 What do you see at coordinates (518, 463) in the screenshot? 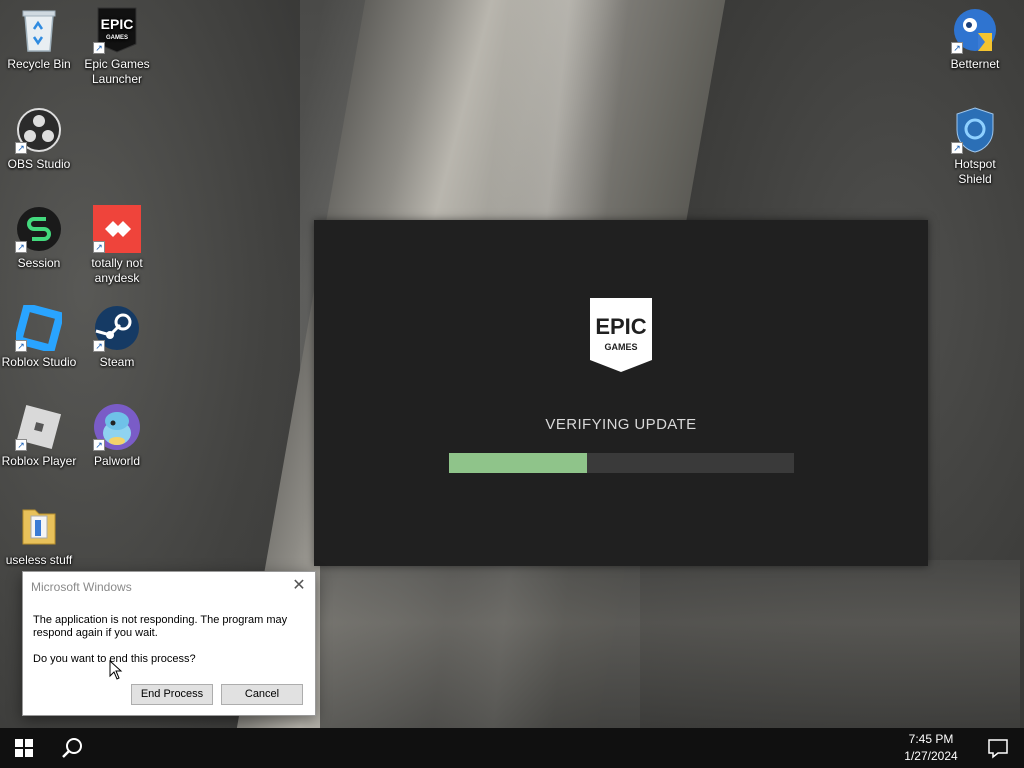
I see `epic-progress-fill` at bounding box center [518, 463].